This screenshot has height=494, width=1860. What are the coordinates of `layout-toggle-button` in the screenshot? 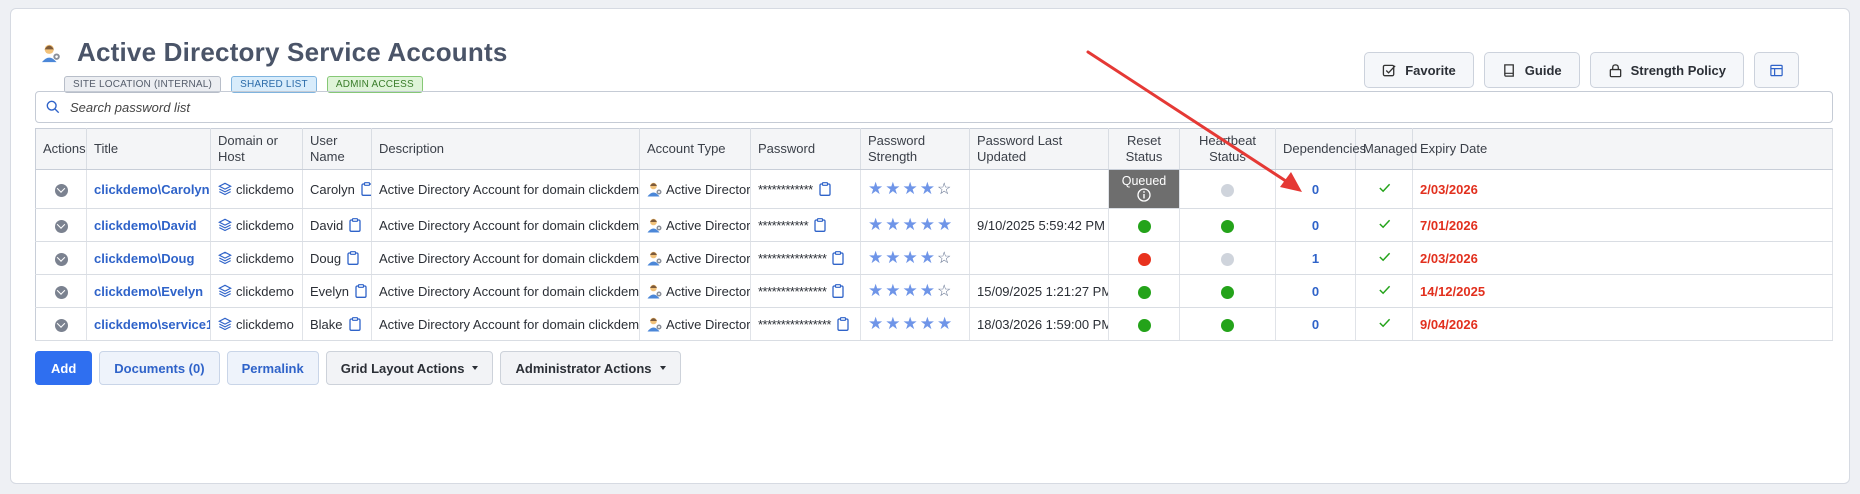 It's located at (1776, 70).